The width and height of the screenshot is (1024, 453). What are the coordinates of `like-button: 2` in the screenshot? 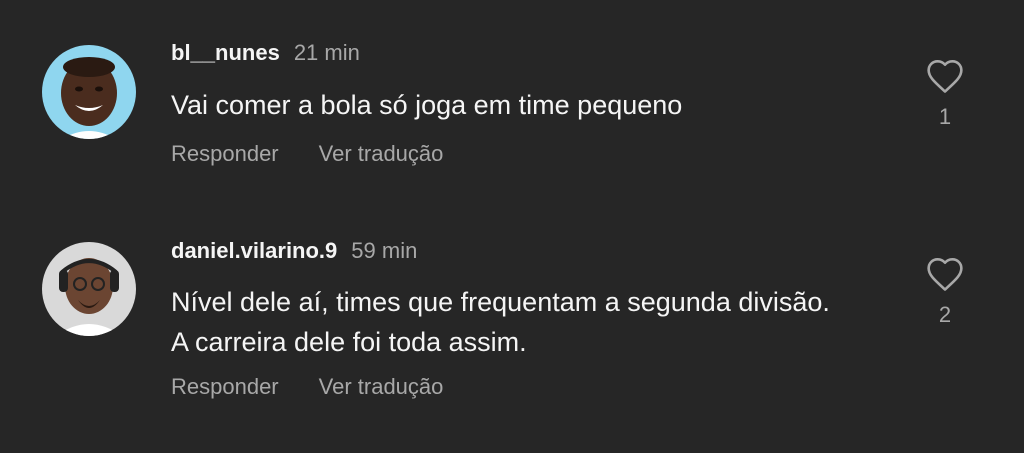 It's located at (945, 292).